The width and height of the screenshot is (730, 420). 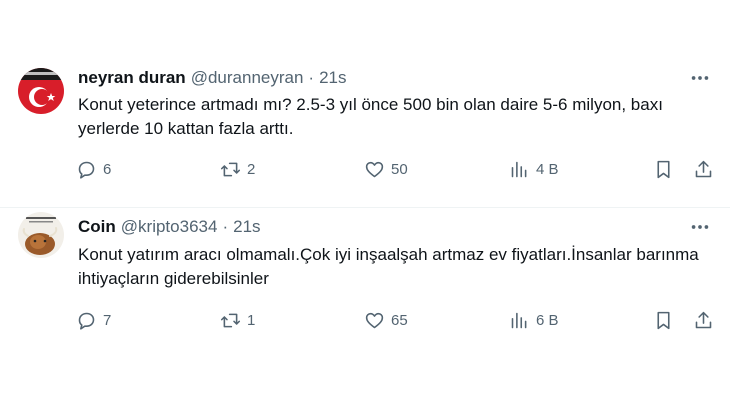 I want to click on views-count: 4 B, so click(x=547, y=169).